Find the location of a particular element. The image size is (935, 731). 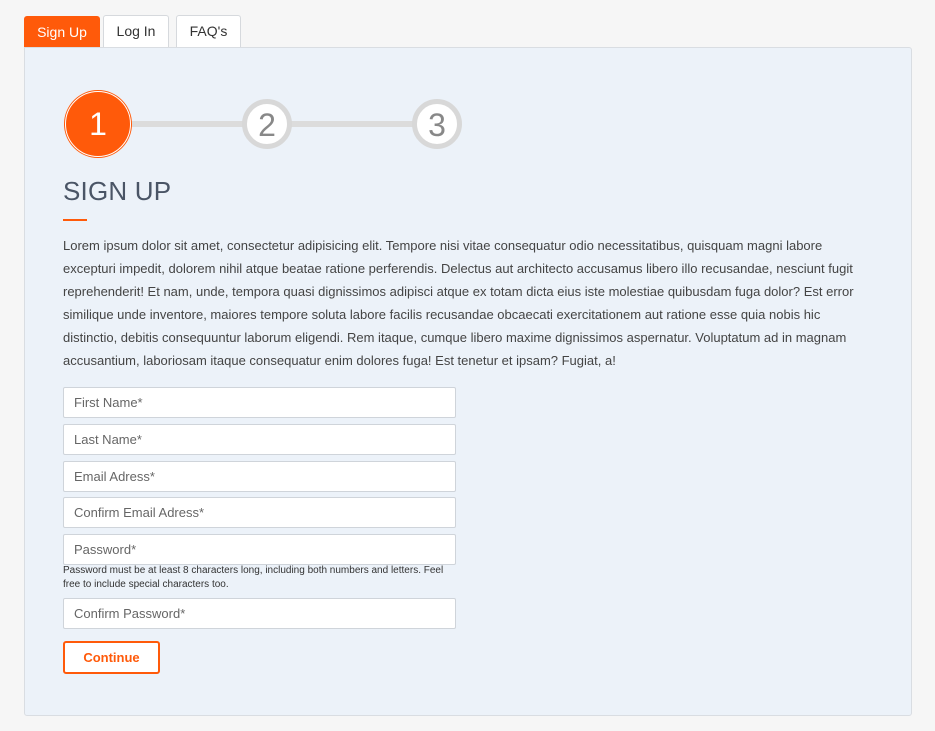

confirm-email-input is located at coordinates (259, 512).